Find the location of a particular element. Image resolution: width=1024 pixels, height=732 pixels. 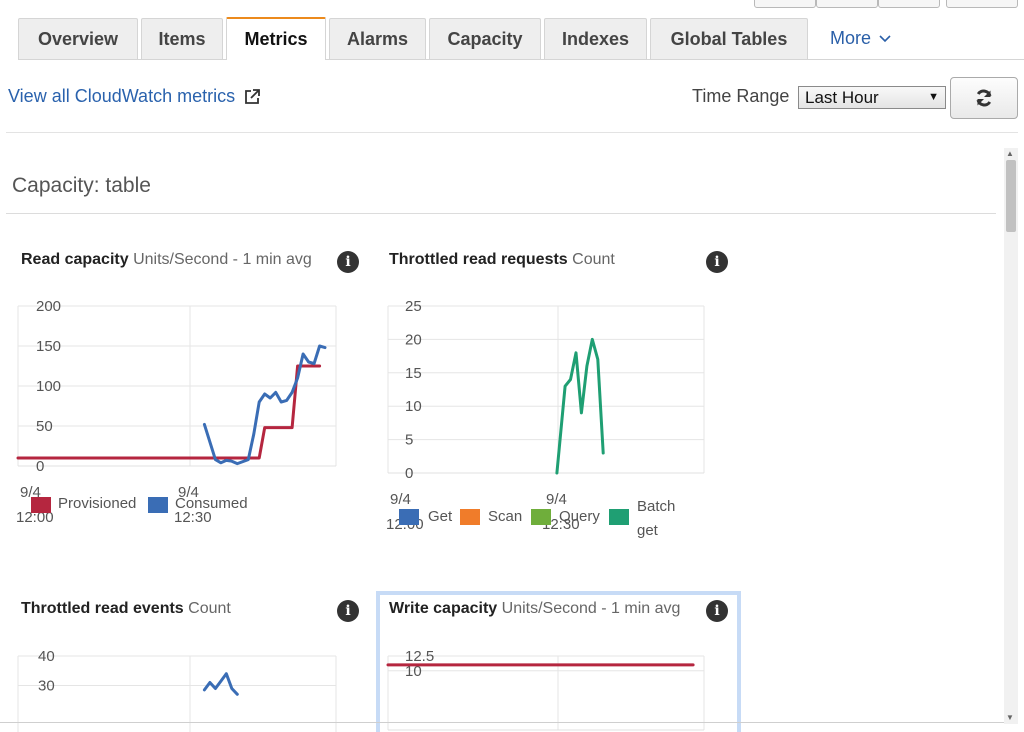

legend-swatch-consumed is located at coordinates (158, 505).